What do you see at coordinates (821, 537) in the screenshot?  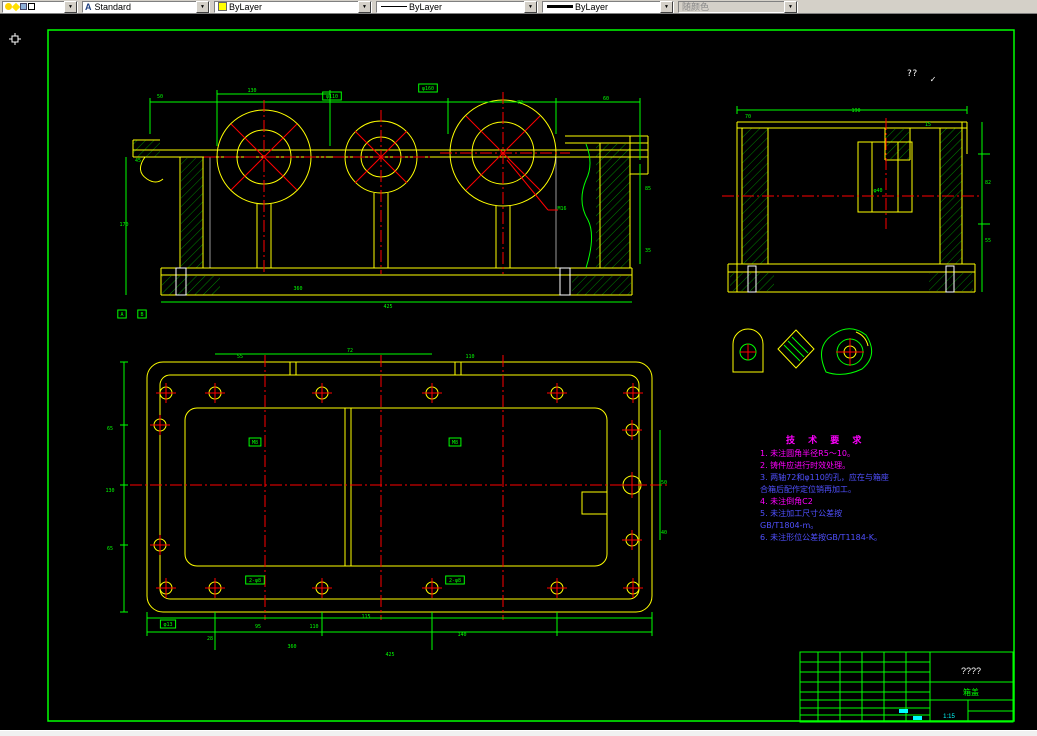 I see `tech-requirement-line: 6. 未注形位公差按GB/T1184-K。` at bounding box center [821, 537].